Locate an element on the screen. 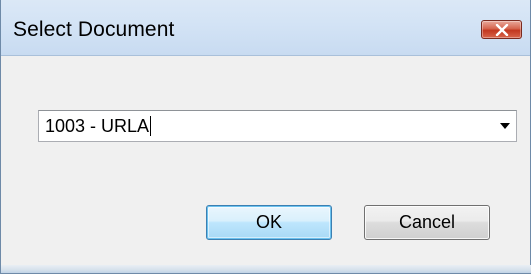 This screenshot has height=274, width=531. ok-button: OK is located at coordinates (269, 222).